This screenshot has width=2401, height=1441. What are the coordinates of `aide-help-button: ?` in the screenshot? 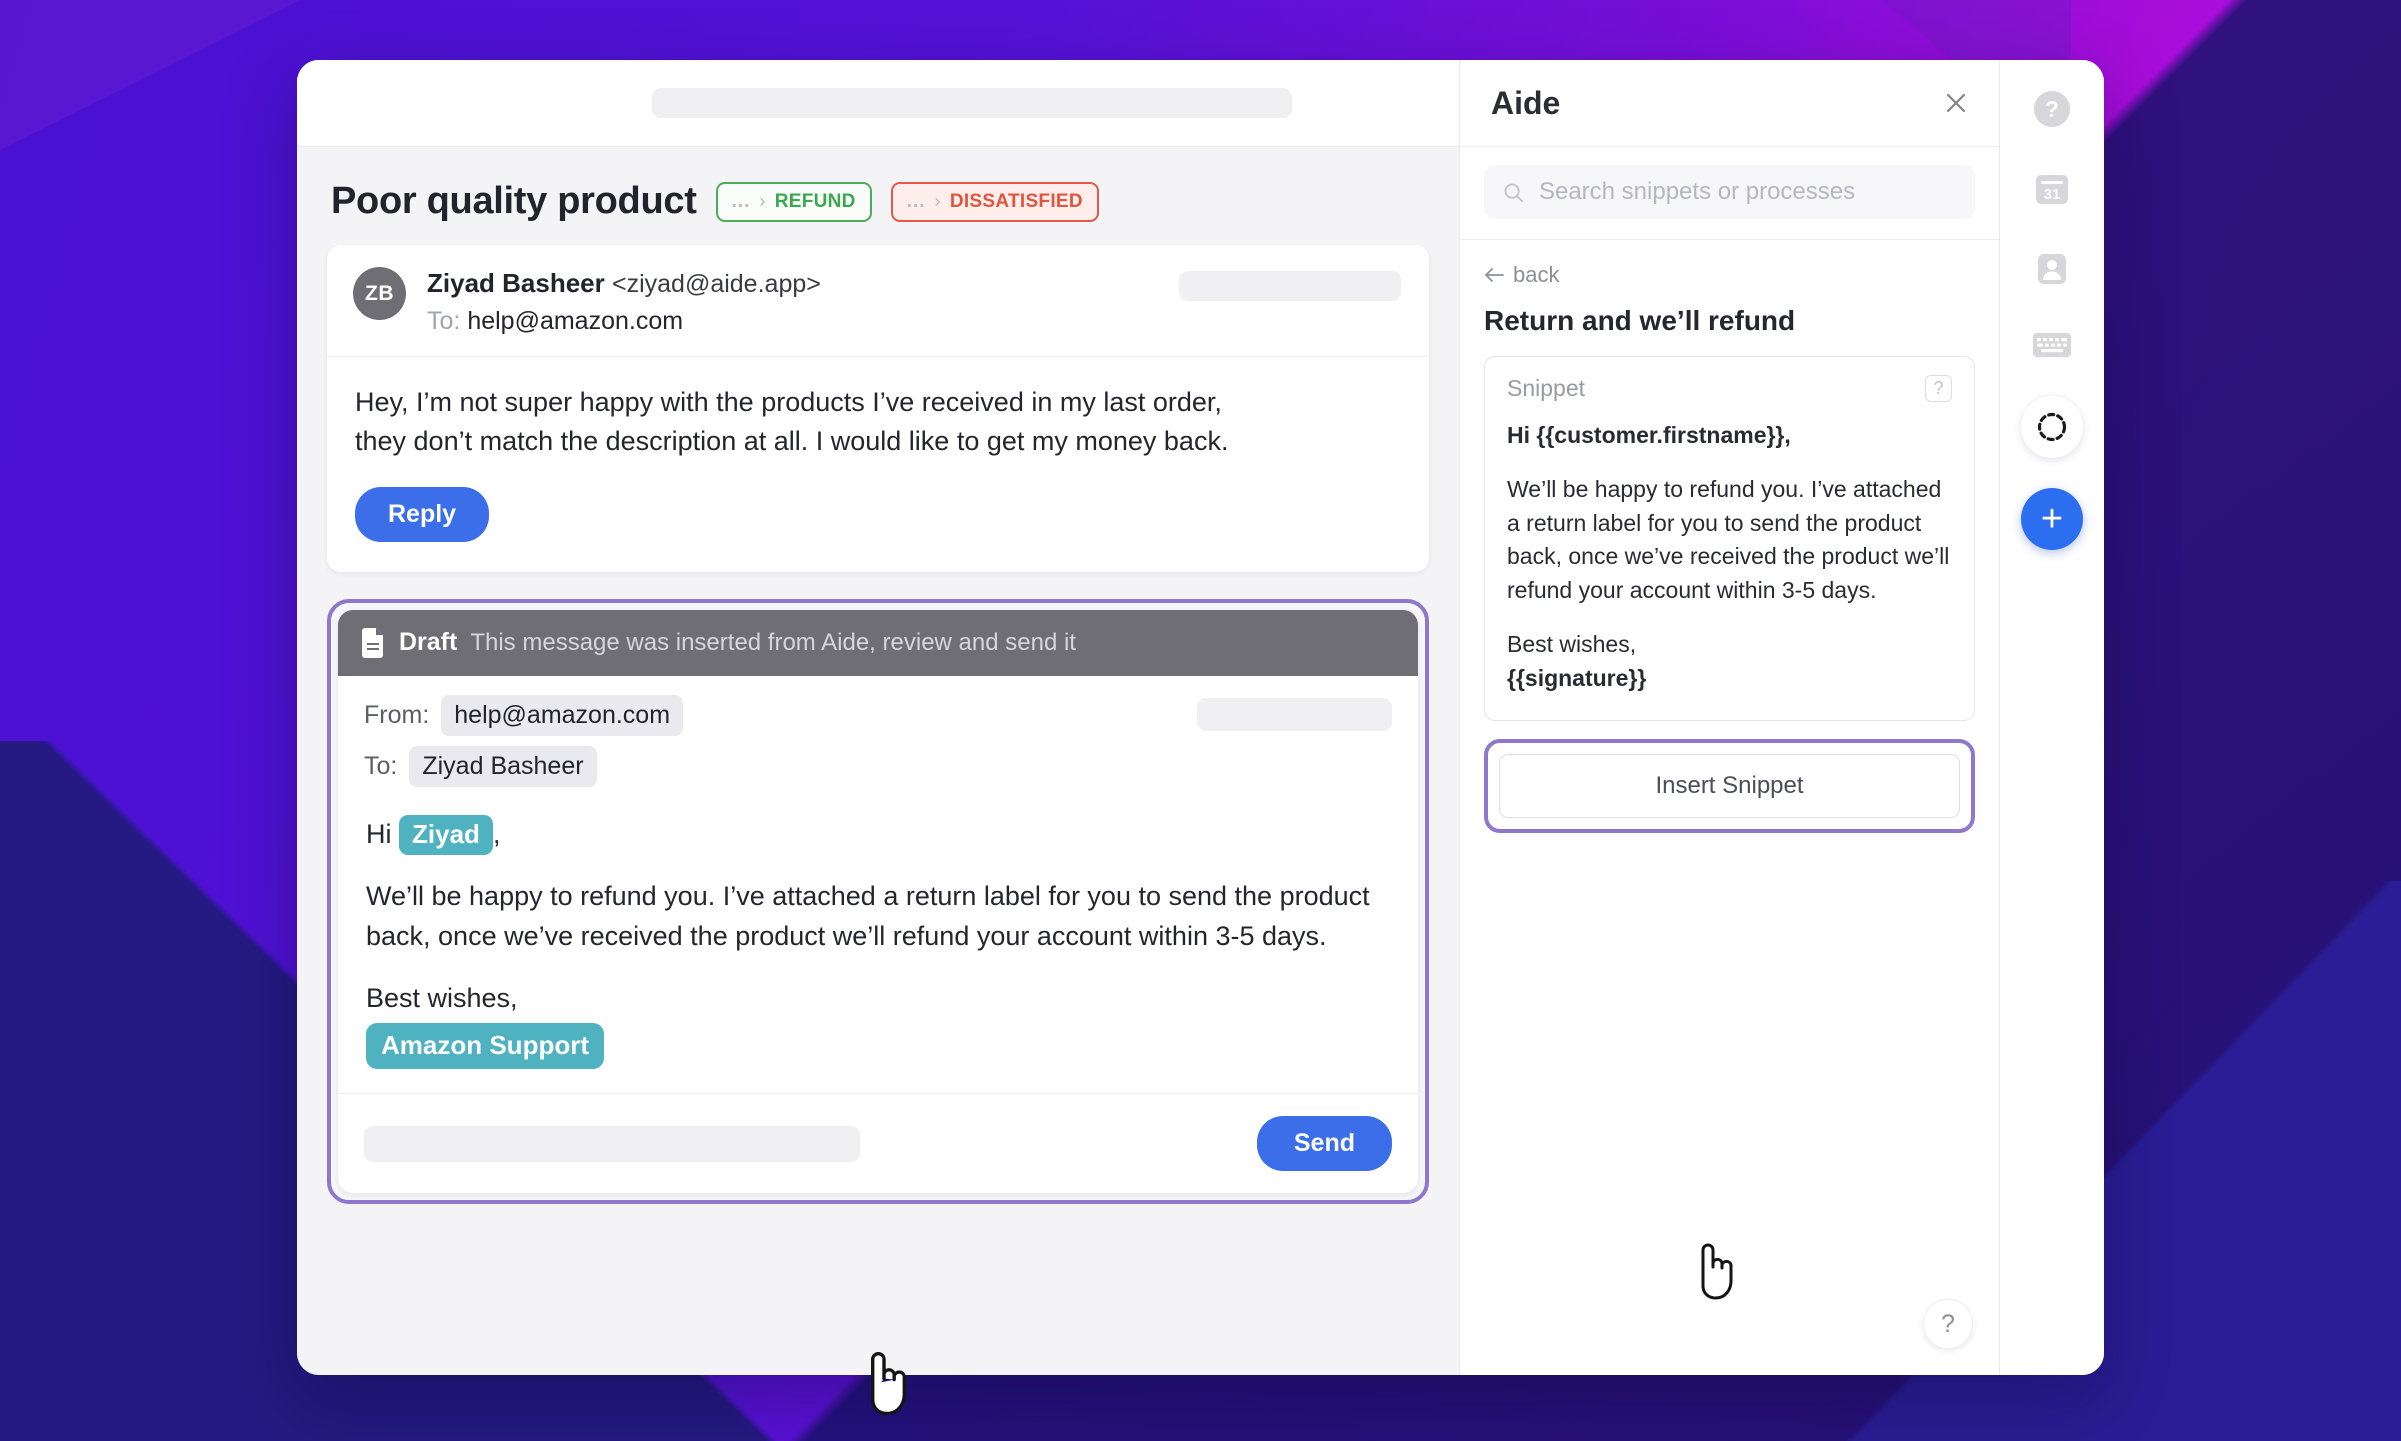 It's located at (1948, 1324).